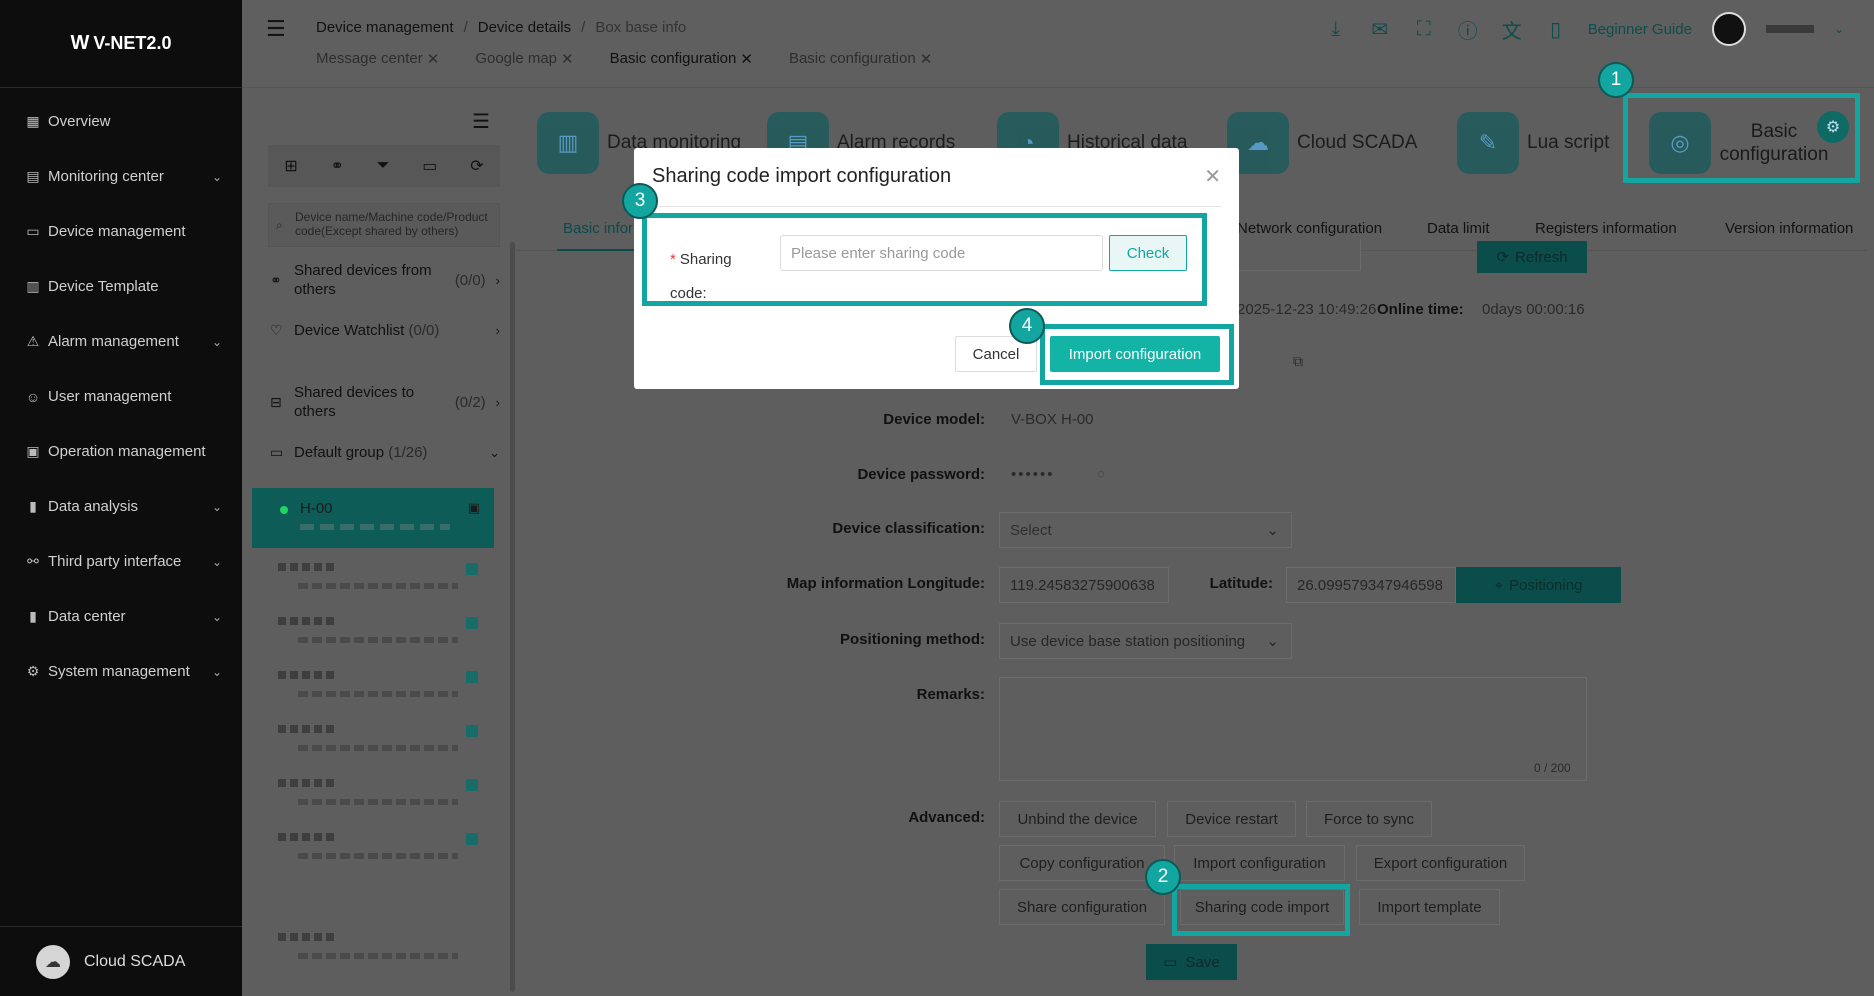 The image size is (1874, 996). Describe the element at coordinates (908, 528) in the screenshot. I see `device-classification-label: Device classification:` at that location.